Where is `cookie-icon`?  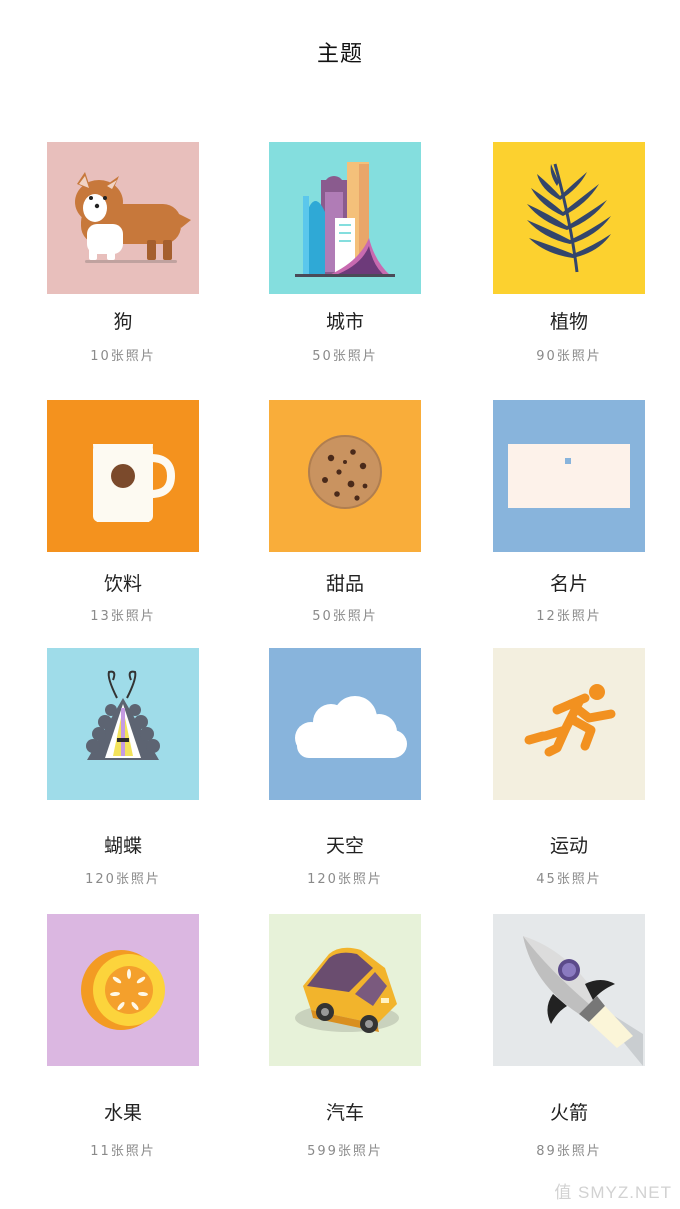
cookie-icon is located at coordinates (345, 476).